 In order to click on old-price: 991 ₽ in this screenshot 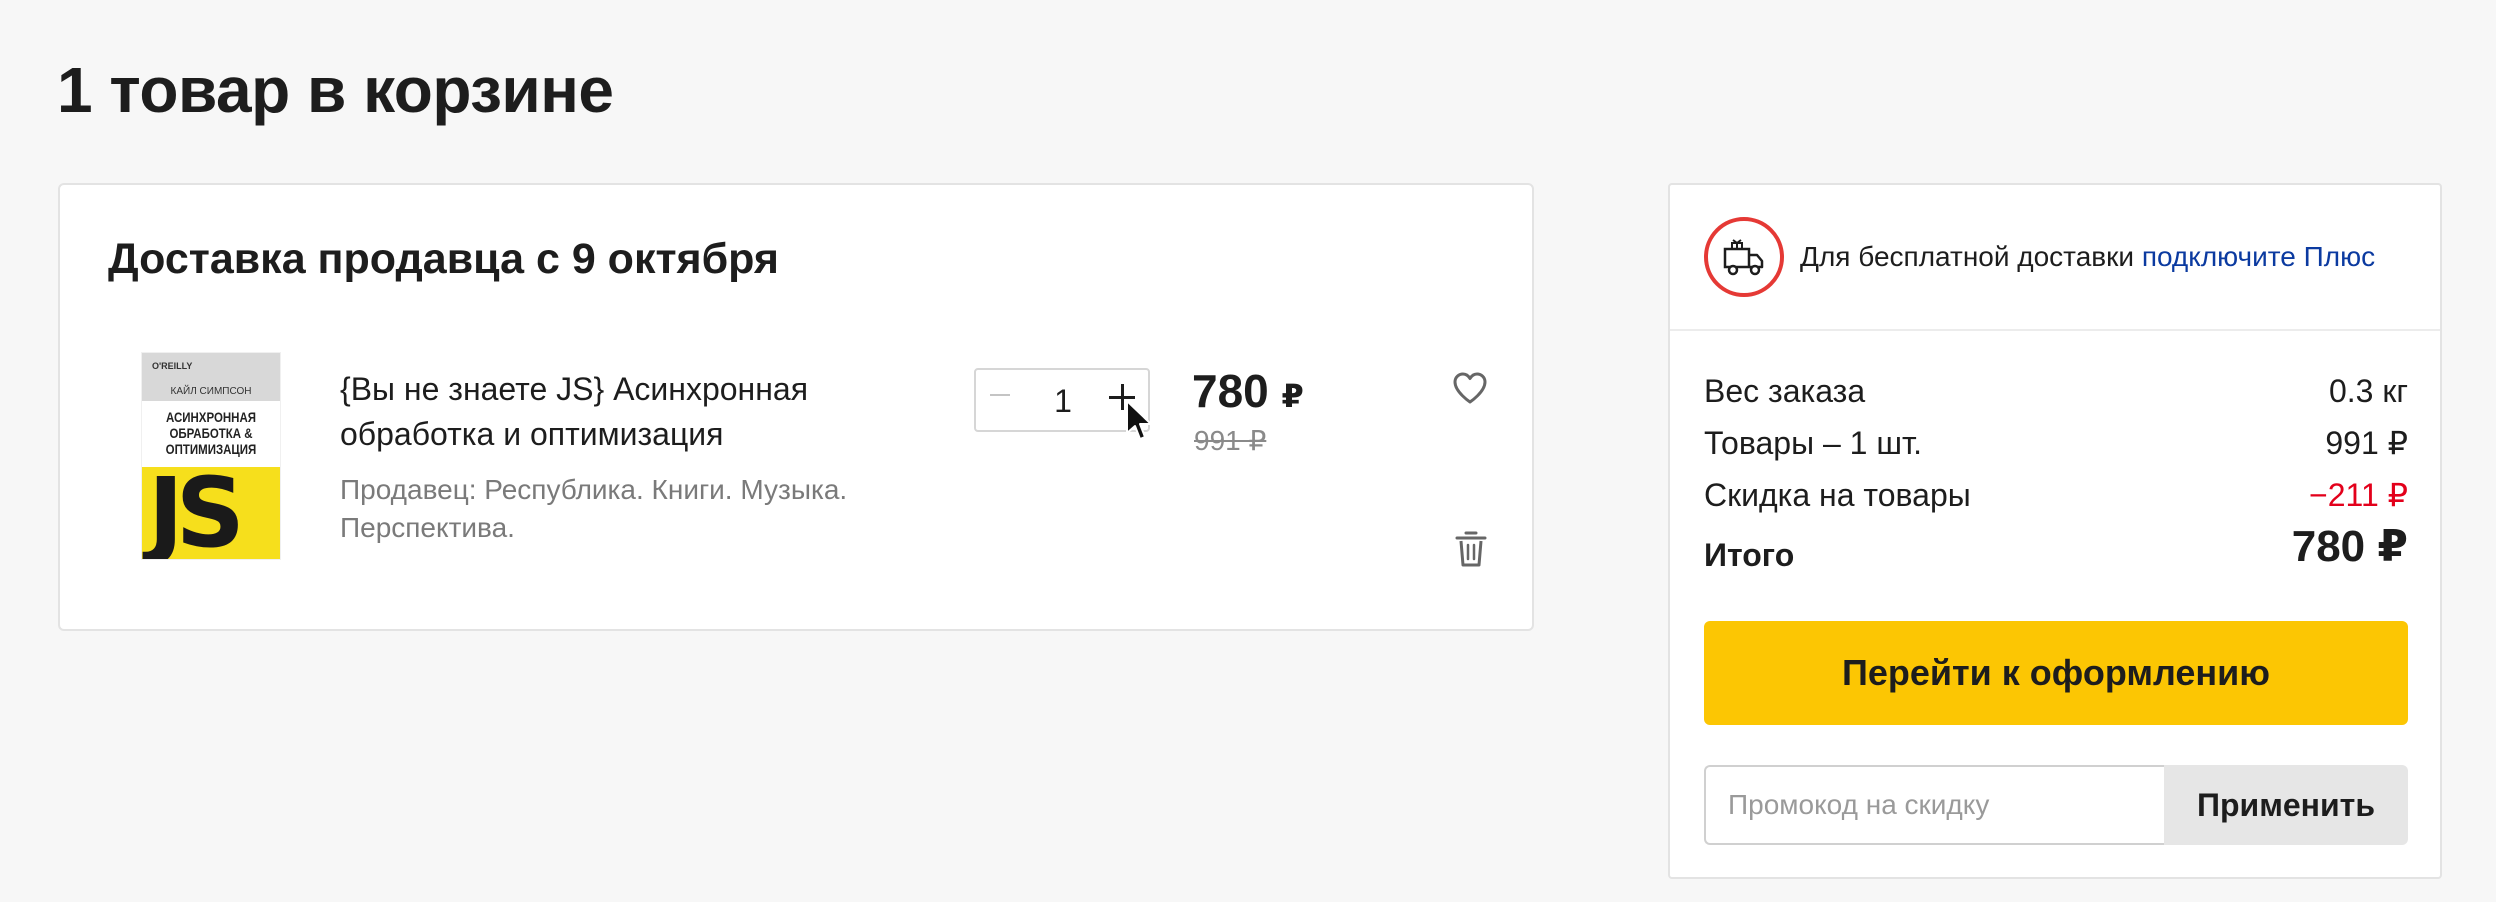, I will do `click(1230, 440)`.